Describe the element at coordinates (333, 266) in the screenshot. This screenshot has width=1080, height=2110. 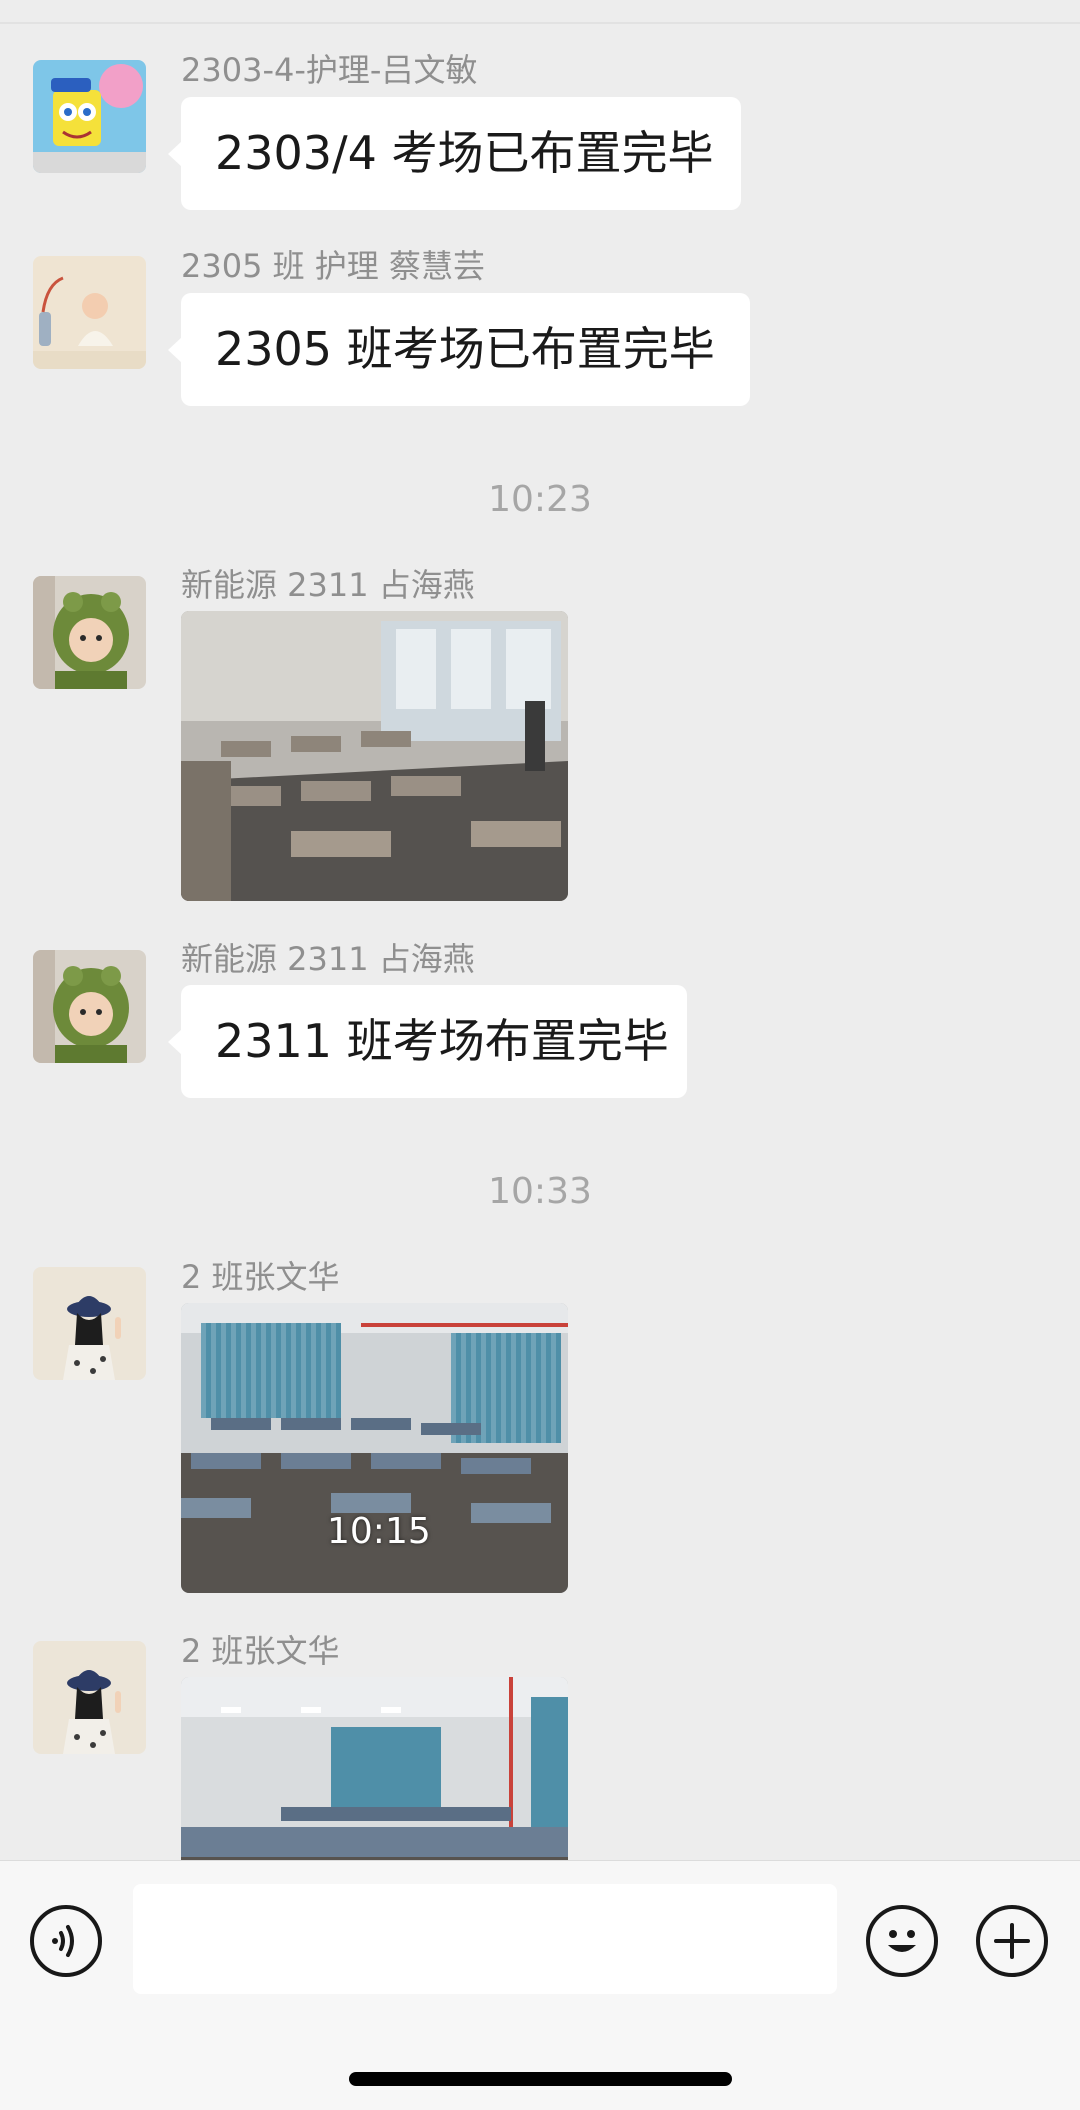
I see `sender-name: 2305 班 护理 蔡慧芸` at that location.